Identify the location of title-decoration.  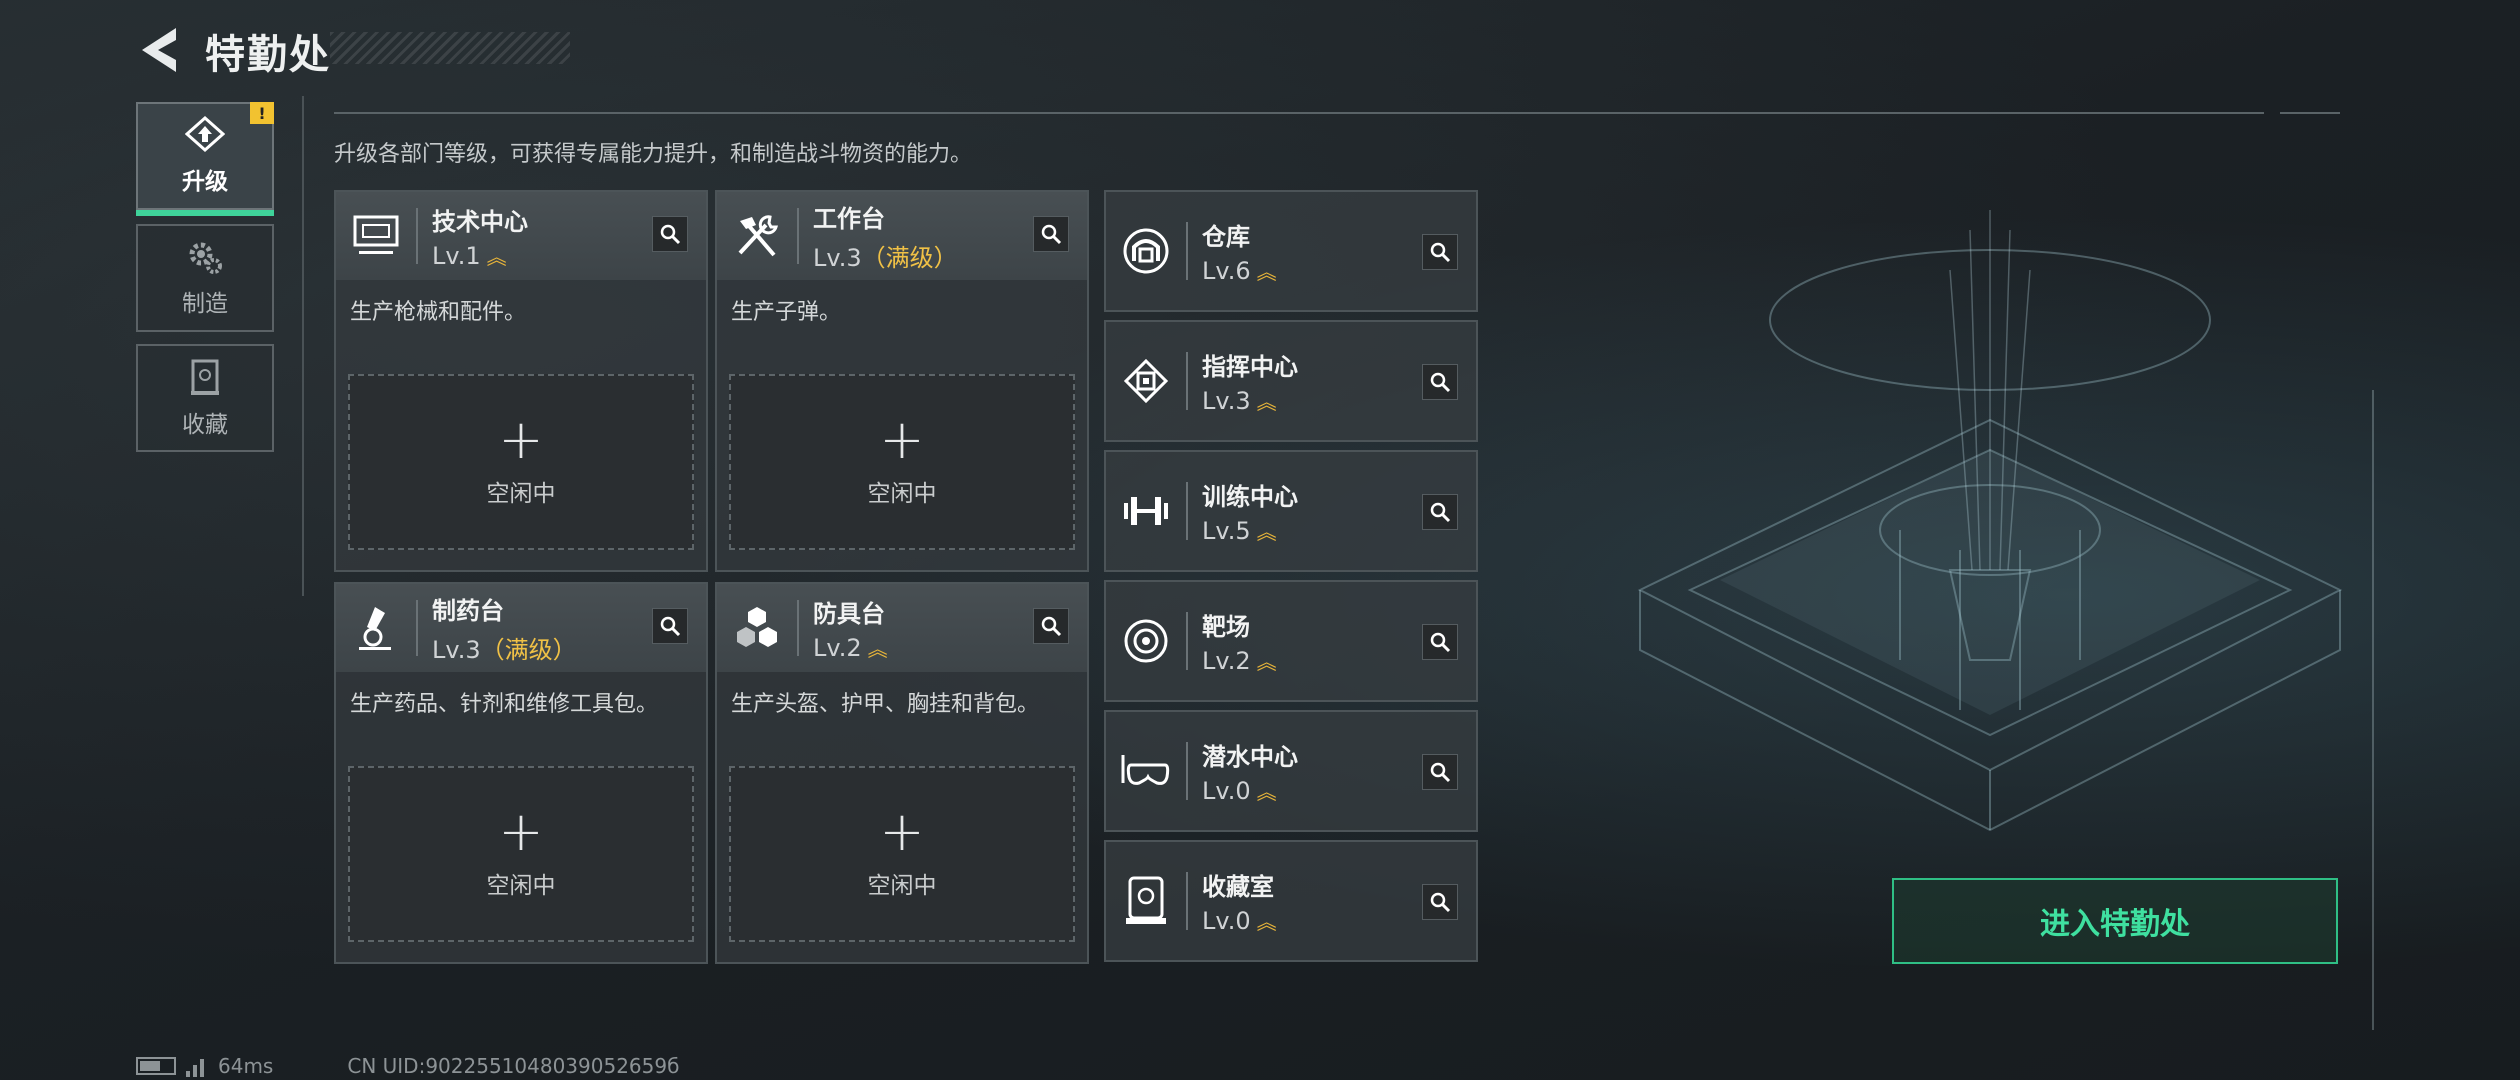
(450, 48).